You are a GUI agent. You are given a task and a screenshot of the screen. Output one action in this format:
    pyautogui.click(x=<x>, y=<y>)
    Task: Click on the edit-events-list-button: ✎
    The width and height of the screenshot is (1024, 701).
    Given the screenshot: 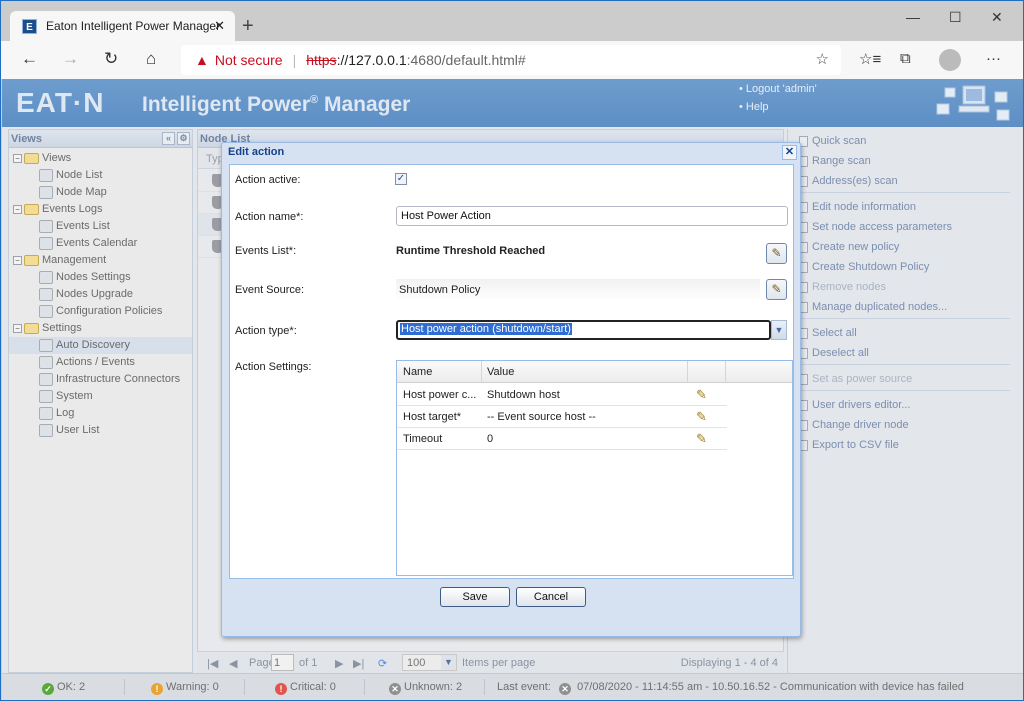 What is the action you would take?
    pyautogui.click(x=776, y=253)
    